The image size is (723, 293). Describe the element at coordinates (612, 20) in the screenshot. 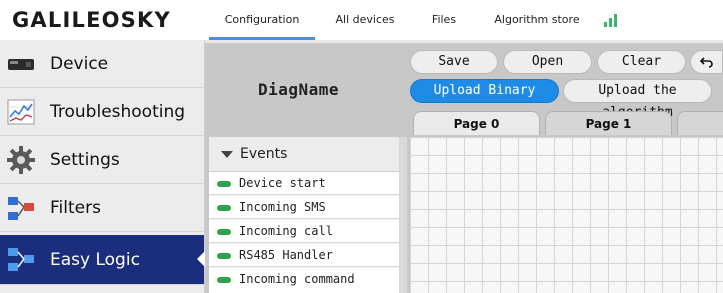

I see `signal-bars-icon` at that location.